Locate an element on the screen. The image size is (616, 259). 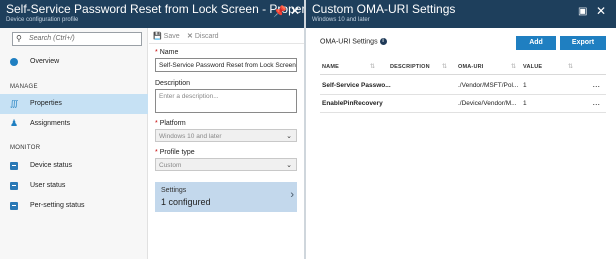
settings-label: Settings is located at coordinates (174, 190).